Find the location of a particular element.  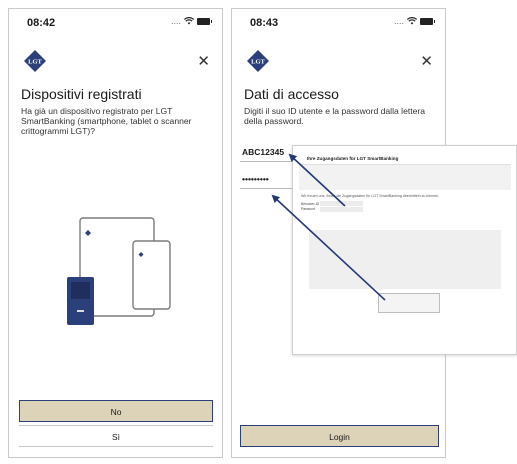

letter-user-value-box is located at coordinates (341, 203).